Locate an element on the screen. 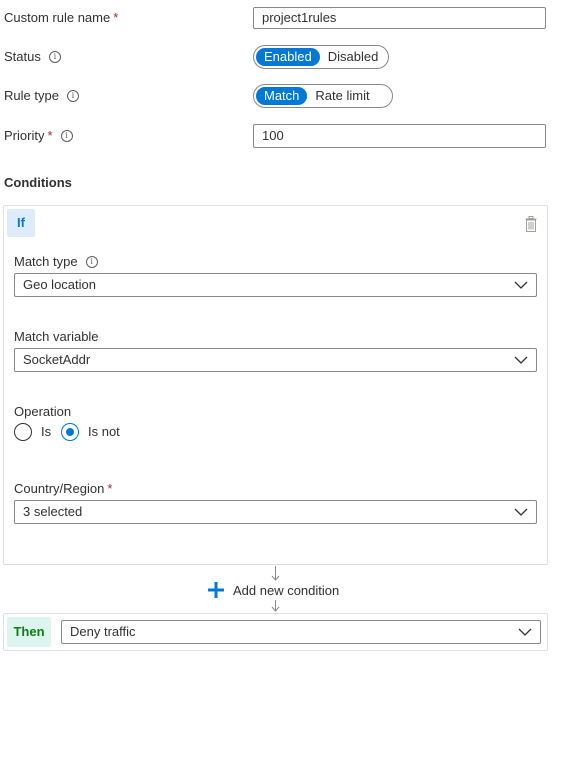 This screenshot has height=761, width=561. operation-radio-is-label: Is is located at coordinates (46, 431).